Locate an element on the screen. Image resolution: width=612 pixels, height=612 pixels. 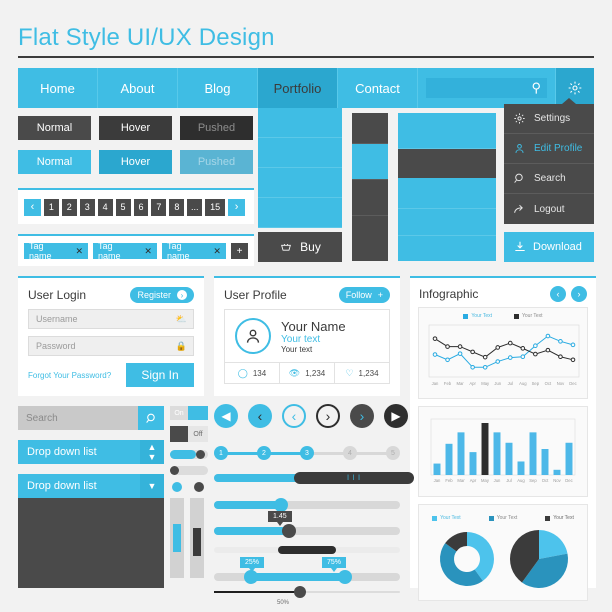
vertical-progress-strip is located at coordinates (370, 187).